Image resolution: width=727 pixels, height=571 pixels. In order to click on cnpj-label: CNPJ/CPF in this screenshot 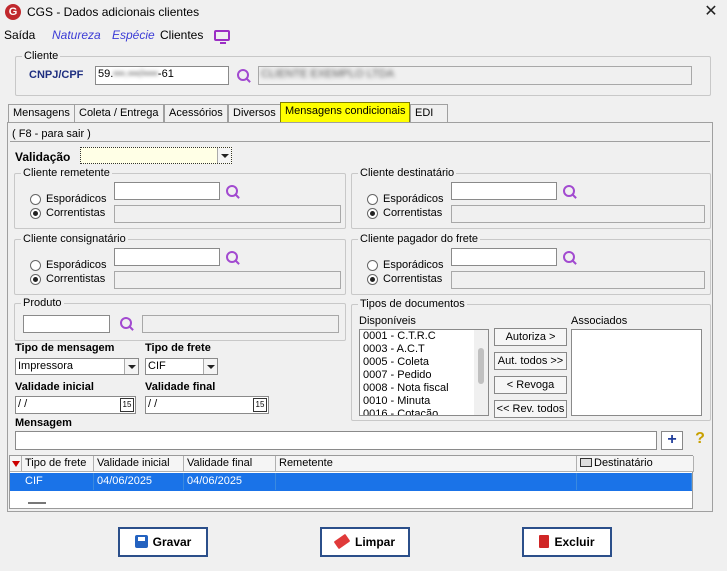, I will do `click(56, 75)`.